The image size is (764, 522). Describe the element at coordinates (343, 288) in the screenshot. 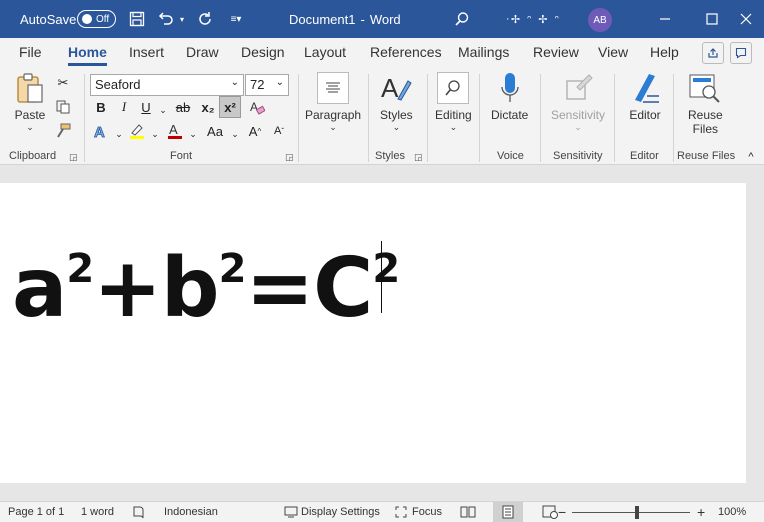

I see `equation-c: C` at that location.